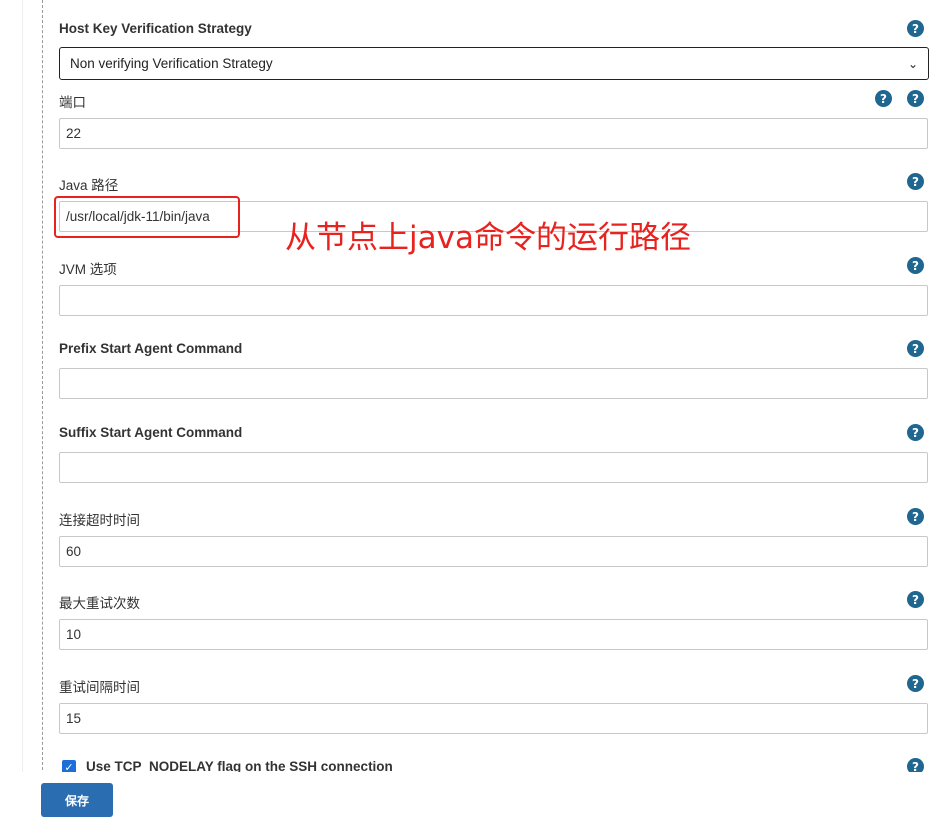  I want to click on java-path-label: Java 路径, so click(89, 185).